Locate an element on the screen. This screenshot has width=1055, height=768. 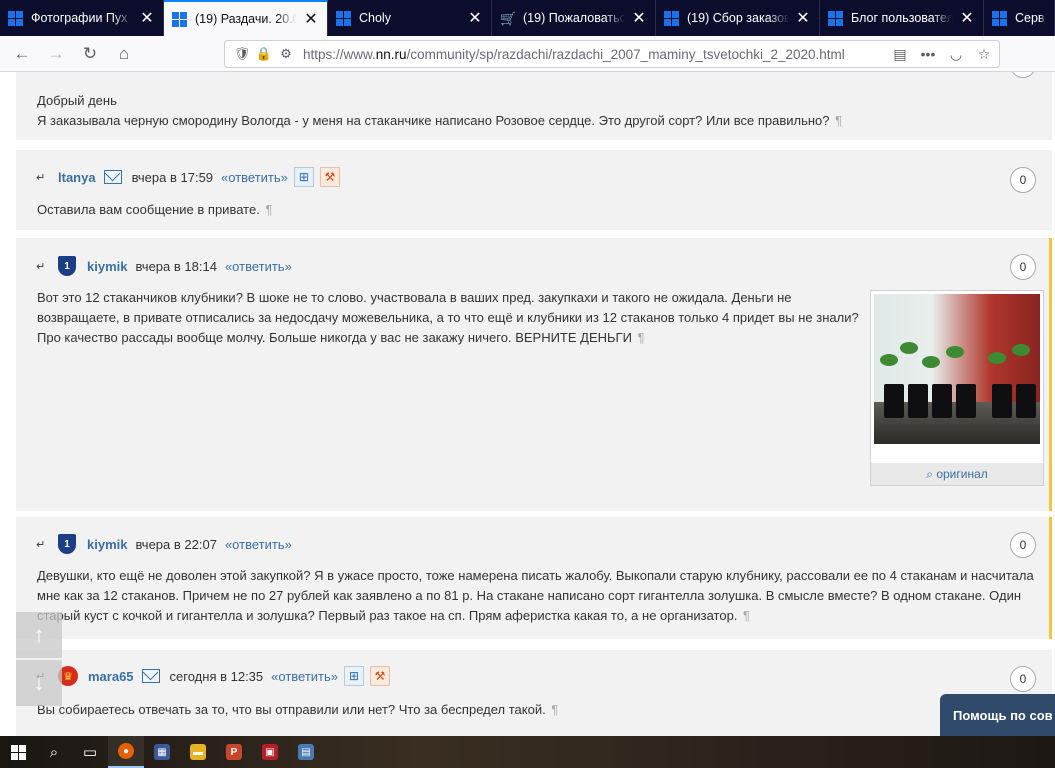
reader-view-icon: ▤ is located at coordinates (900, 54).